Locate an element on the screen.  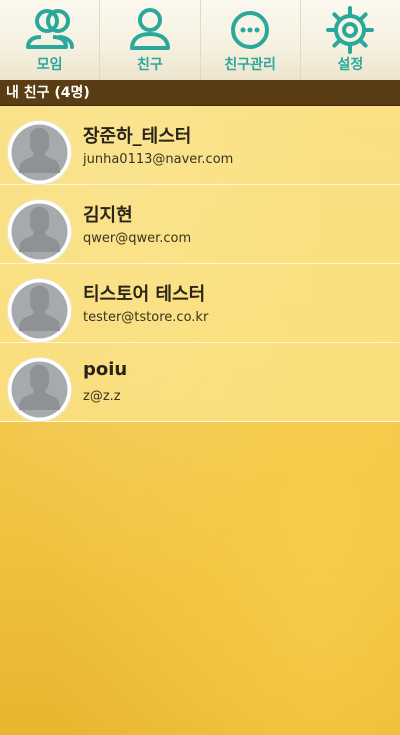
friend-item: 김지현 qwer@qwer.com is located at coordinates (200, 224).